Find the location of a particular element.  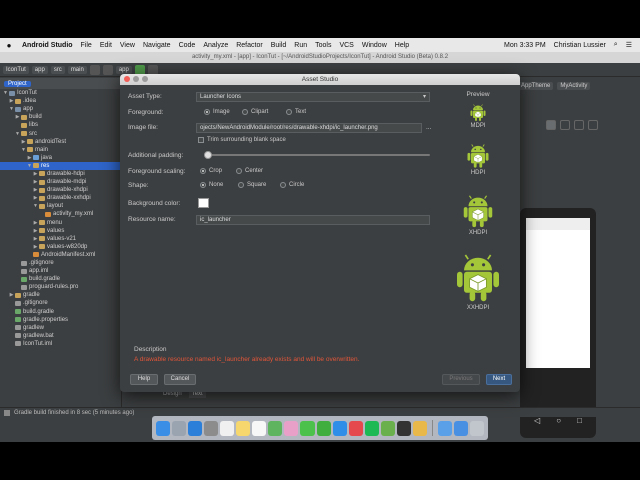

launchpad-icon is located at coordinates (179, 428).